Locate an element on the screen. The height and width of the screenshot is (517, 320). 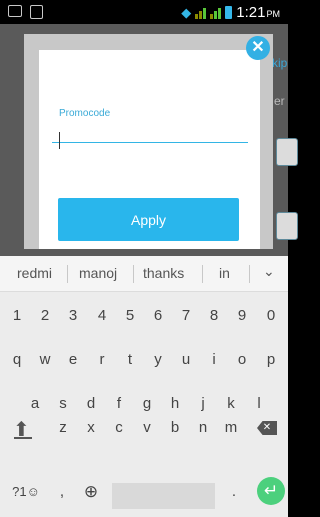
enter-icon: ↵ is located at coordinates (271, 491).